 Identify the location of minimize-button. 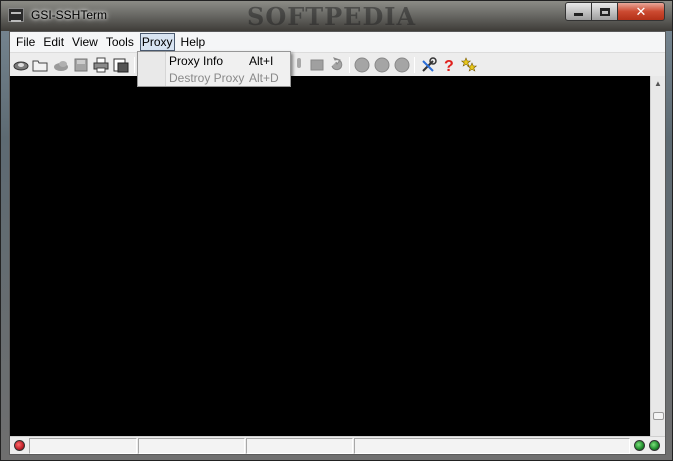
(578, 11).